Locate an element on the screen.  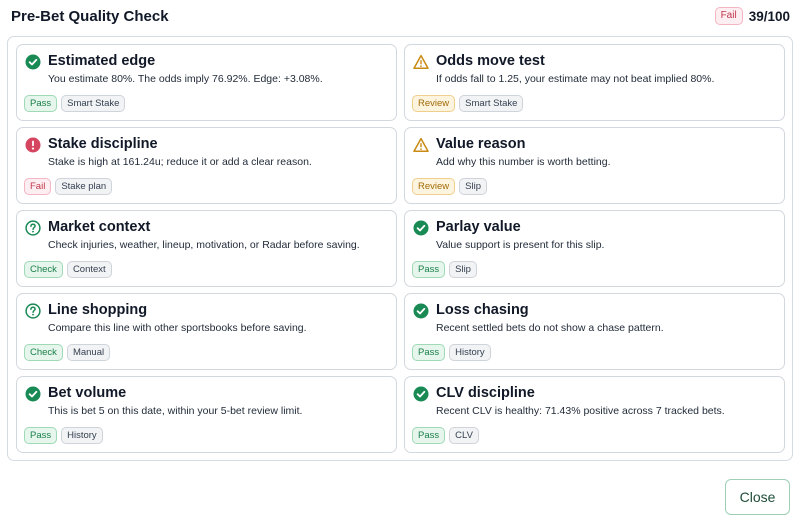
check-tags: Check Context is located at coordinates (68, 269).